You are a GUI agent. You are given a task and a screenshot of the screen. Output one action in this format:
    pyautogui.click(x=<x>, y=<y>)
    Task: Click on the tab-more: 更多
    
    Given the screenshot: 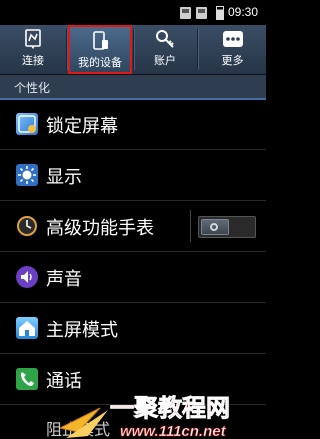 What is the action you would take?
    pyautogui.click(x=232, y=49)
    